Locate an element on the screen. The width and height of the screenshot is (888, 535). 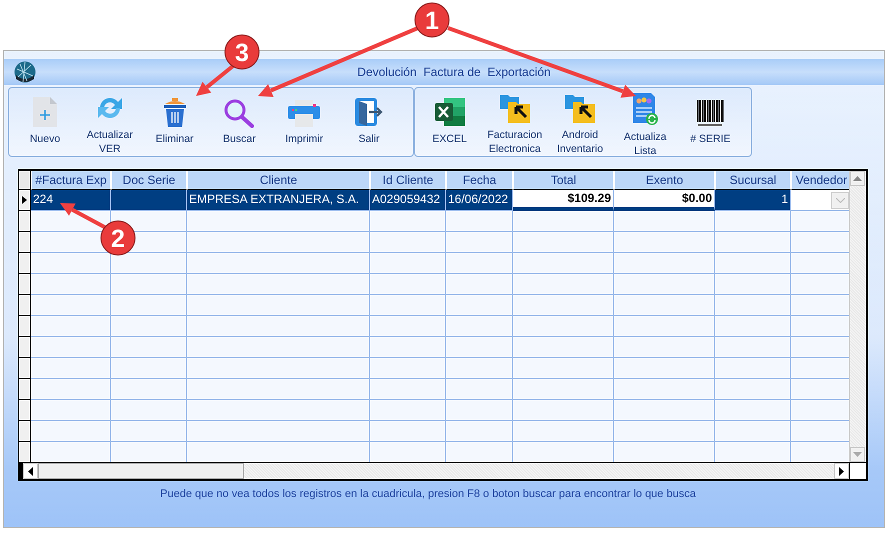
caret-icon is located at coordinates (840, 200).